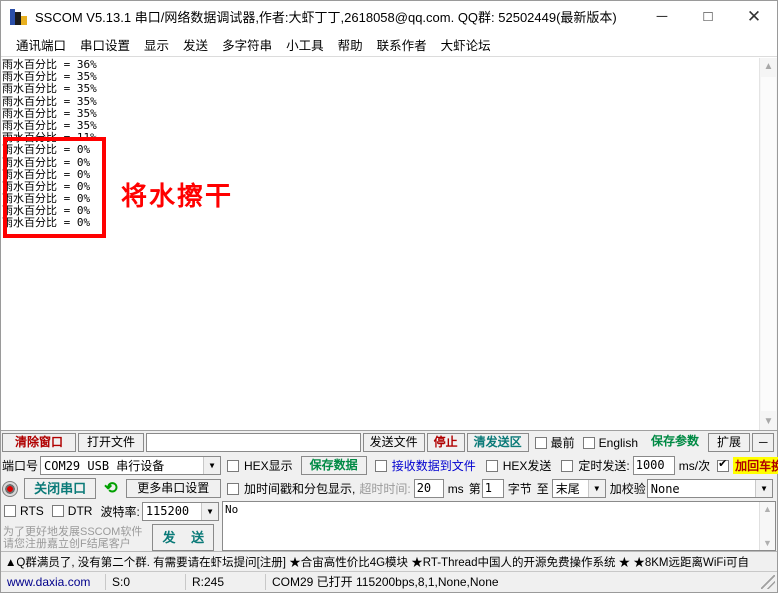 The width and height of the screenshot is (778, 593). What do you see at coordinates (455, 488) in the screenshot?
I see `timeout-unit-label: ms` at bounding box center [455, 488].